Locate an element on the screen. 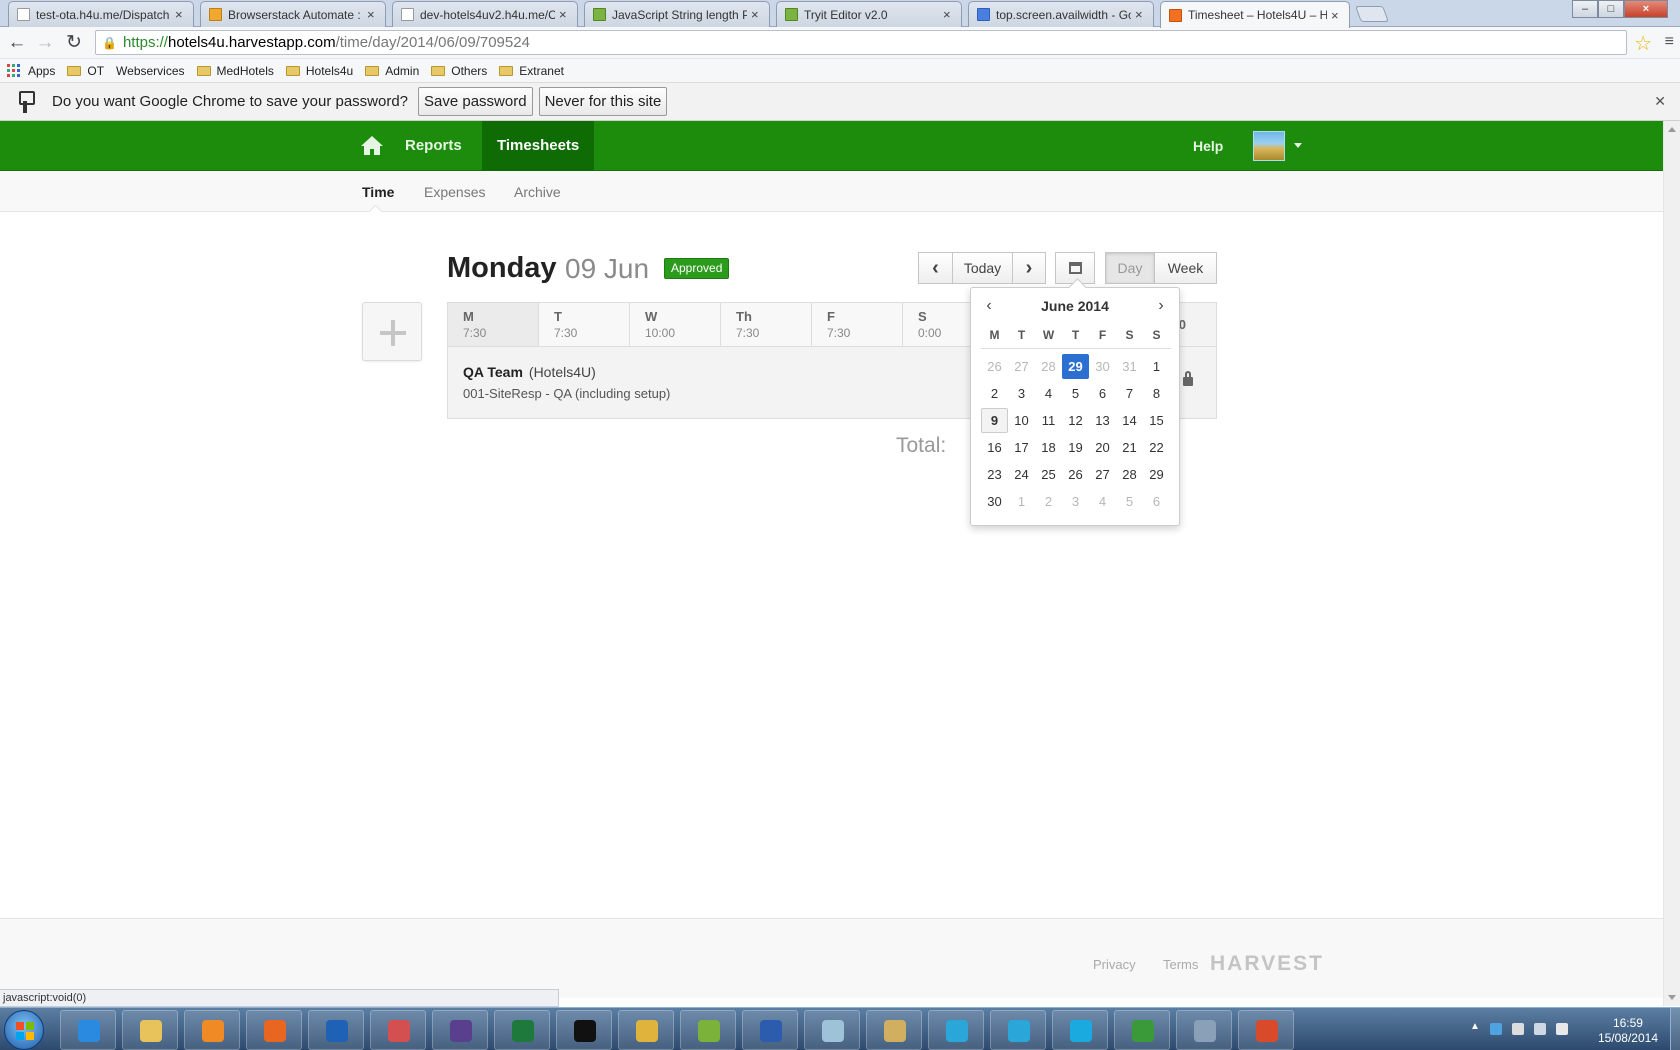  week-day-tuesday: T 7:30 is located at coordinates (584, 324).